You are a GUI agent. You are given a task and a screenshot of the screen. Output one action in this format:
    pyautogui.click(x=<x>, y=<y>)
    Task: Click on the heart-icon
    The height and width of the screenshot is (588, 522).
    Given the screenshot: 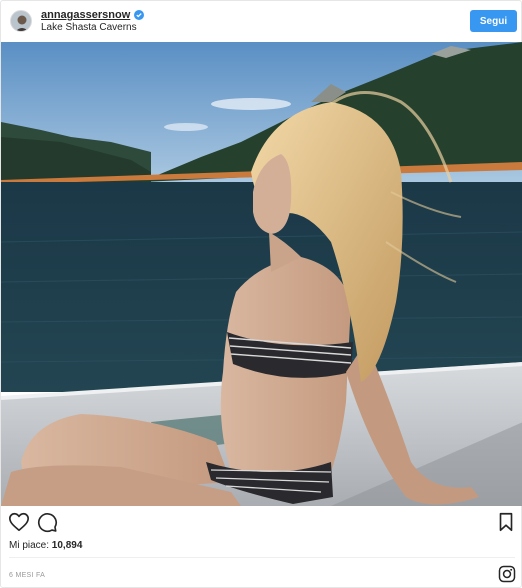 What is the action you would take?
    pyautogui.click(x=19, y=522)
    